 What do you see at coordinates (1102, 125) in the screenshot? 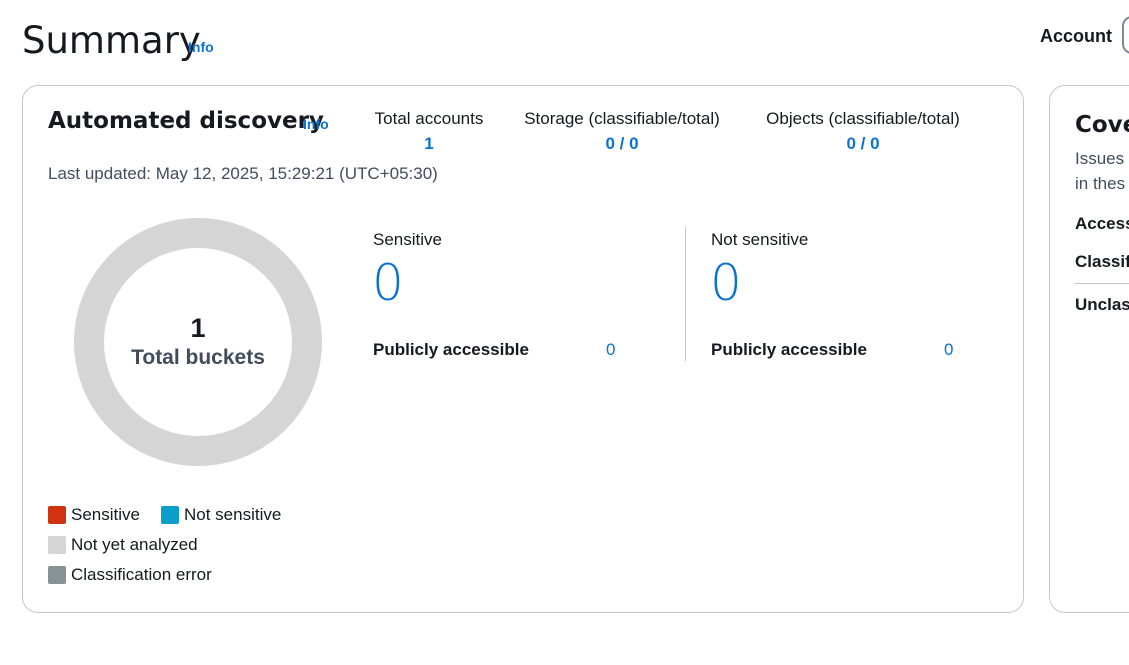
I see `coverage-title: Cover` at bounding box center [1102, 125].